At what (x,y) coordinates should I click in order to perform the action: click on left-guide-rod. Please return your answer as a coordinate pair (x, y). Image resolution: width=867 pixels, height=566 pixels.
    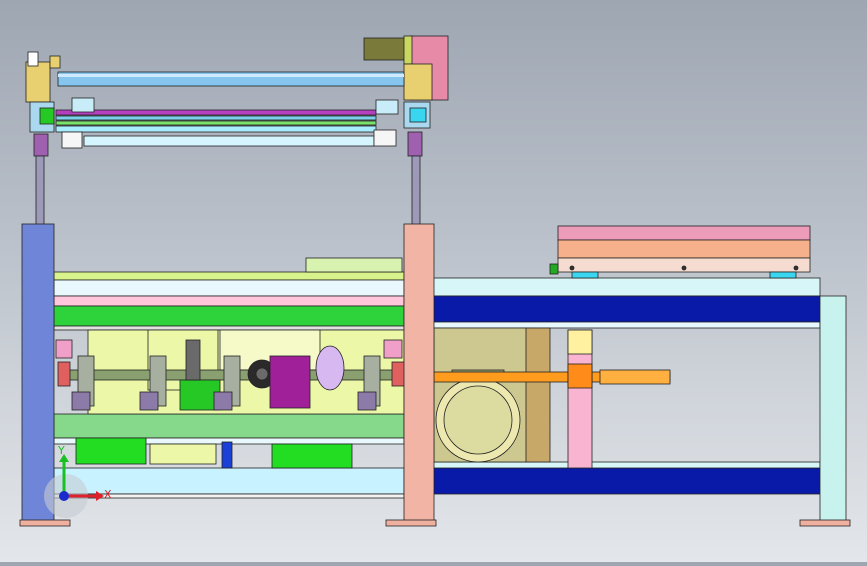
    Looking at the image, I should click on (40, 191).